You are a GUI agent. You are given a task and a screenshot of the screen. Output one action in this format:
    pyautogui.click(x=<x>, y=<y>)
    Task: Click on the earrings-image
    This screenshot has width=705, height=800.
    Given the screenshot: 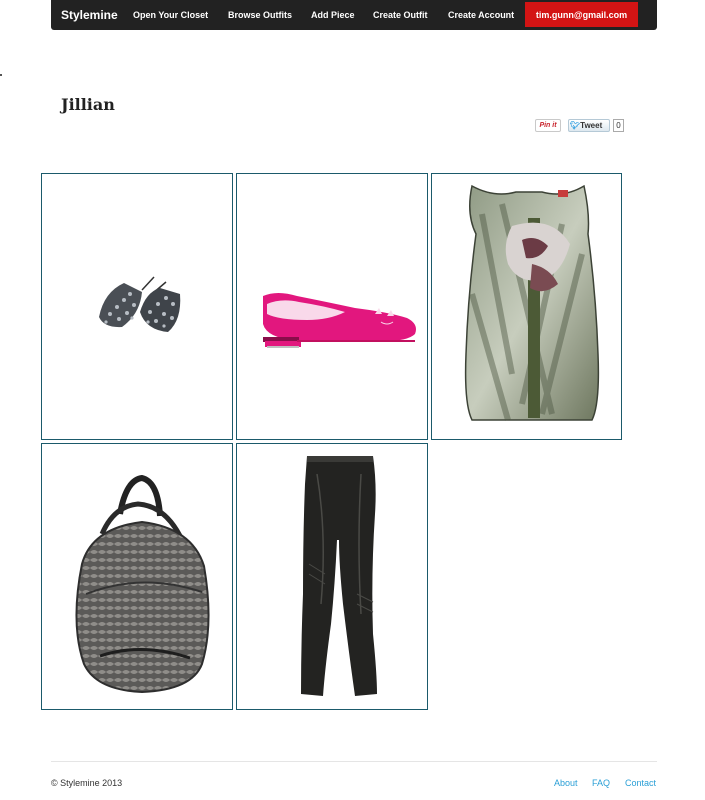 What is the action you would take?
    pyautogui.click(x=140, y=304)
    